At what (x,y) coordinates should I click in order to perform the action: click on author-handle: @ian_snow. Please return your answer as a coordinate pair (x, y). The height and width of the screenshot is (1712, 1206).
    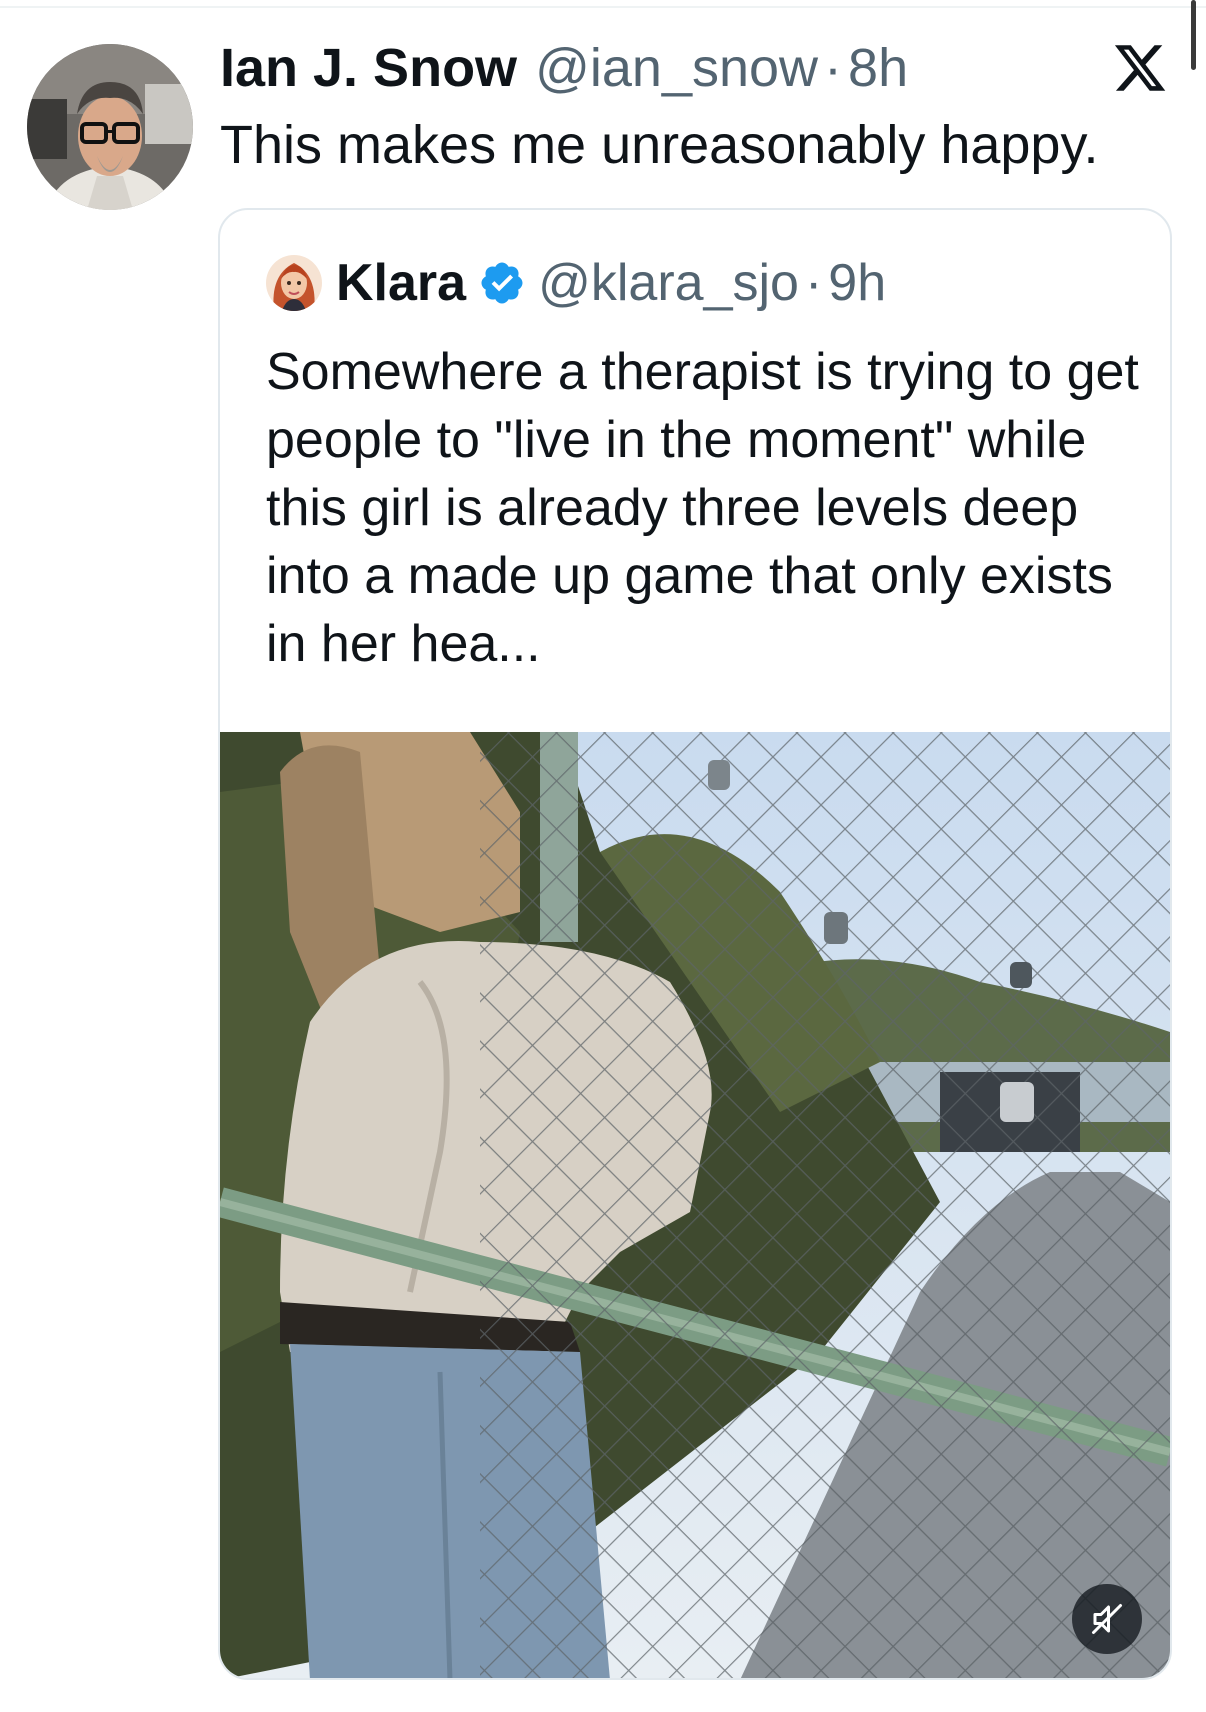
    Looking at the image, I should click on (676, 68).